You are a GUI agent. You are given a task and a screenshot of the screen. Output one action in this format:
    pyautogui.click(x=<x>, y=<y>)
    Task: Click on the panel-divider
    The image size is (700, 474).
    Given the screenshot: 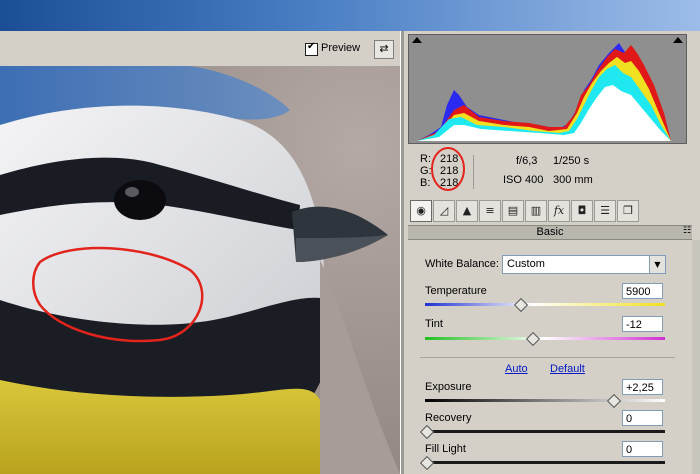 What is the action you would take?
    pyautogui.click(x=402, y=252)
    